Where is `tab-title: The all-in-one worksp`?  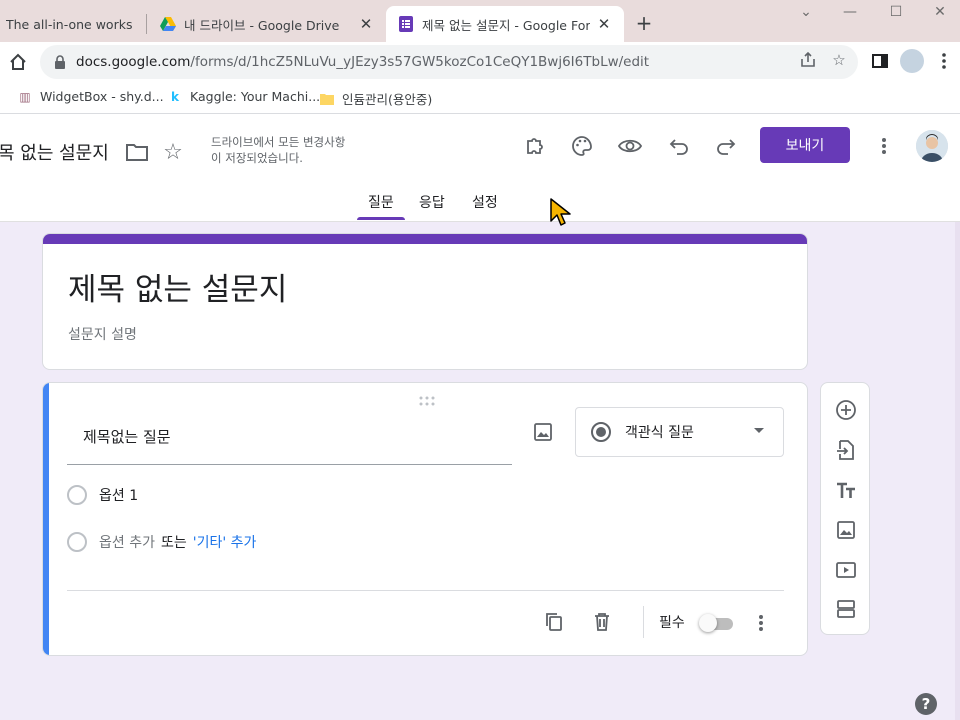
tab-title: The all-in-one worksp is located at coordinates (69, 24).